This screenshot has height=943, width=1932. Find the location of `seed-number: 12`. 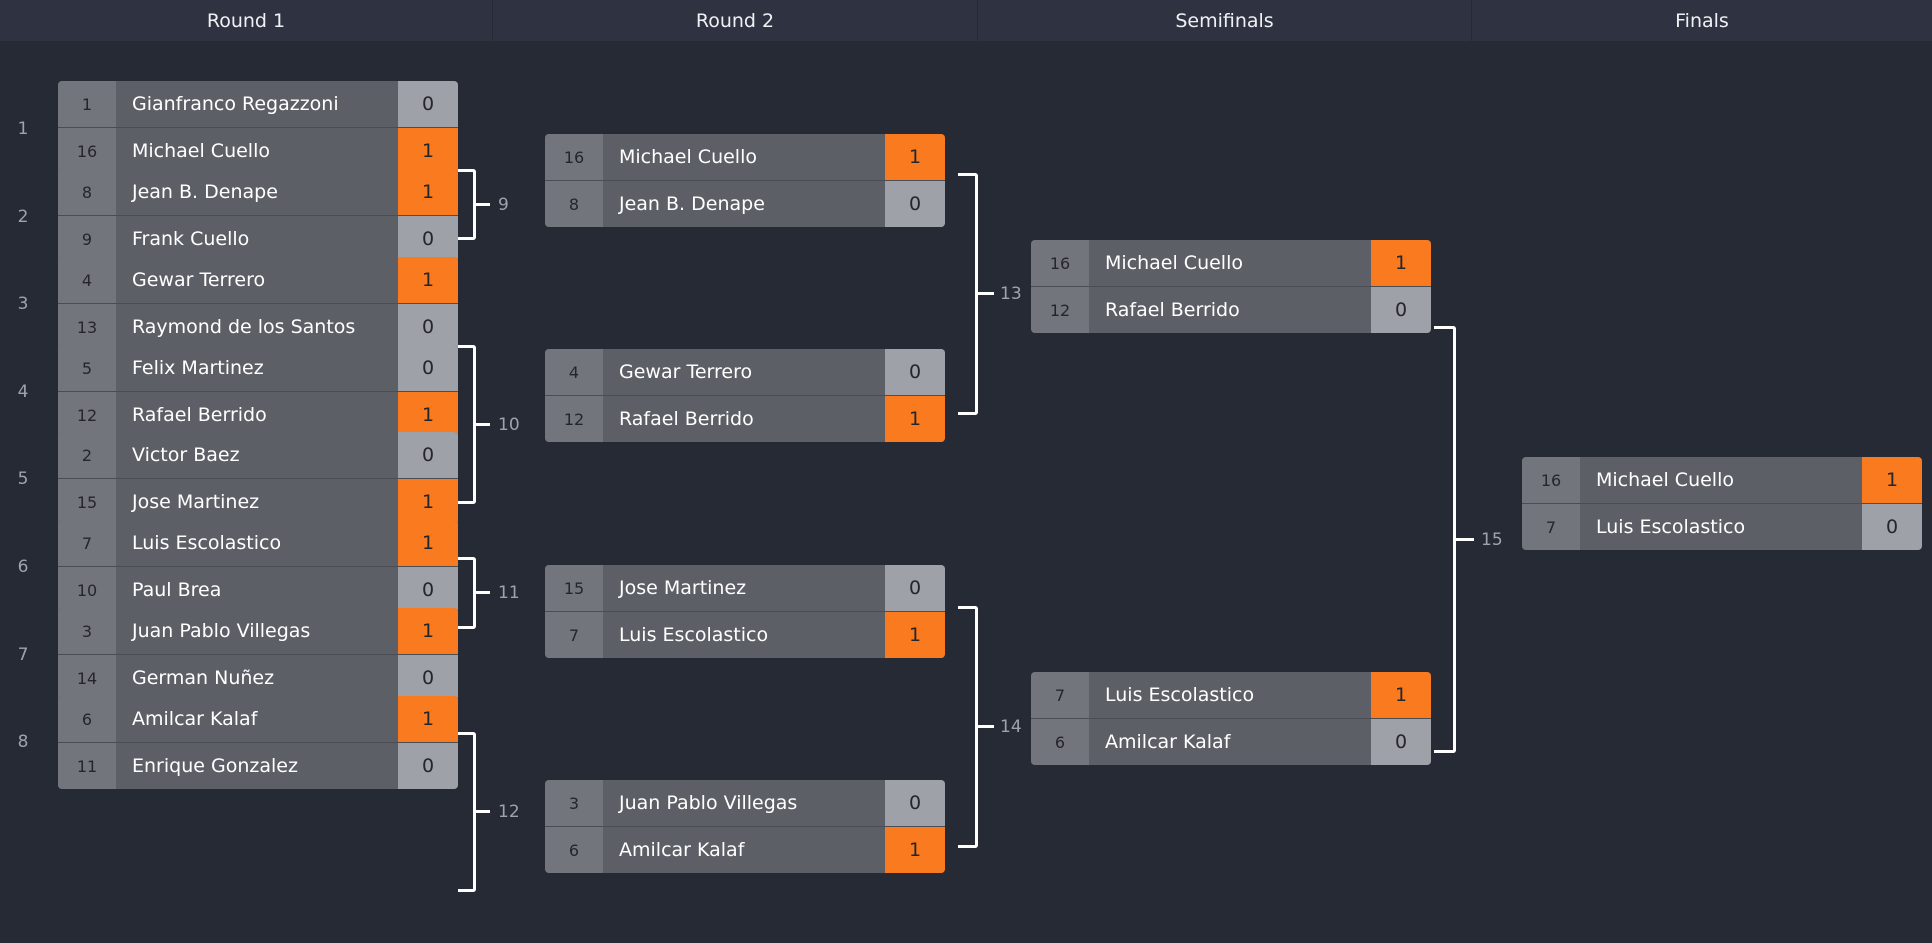

seed-number: 12 is located at coordinates (1060, 310).